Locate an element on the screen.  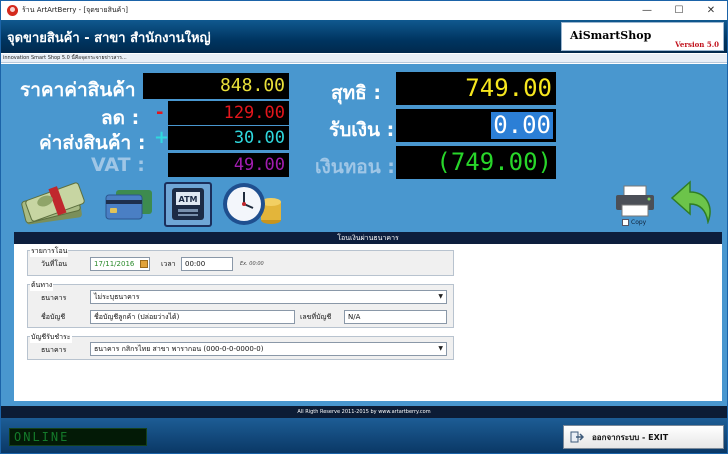
dest-bank-label: ธนาคาร is located at coordinates (54, 350).